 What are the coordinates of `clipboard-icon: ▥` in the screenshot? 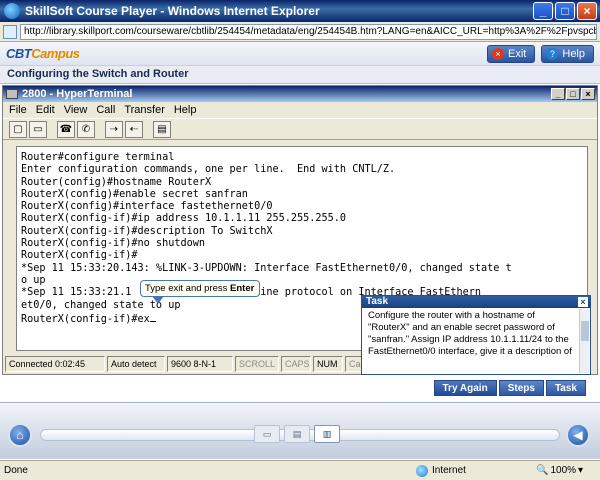 It's located at (327, 434).